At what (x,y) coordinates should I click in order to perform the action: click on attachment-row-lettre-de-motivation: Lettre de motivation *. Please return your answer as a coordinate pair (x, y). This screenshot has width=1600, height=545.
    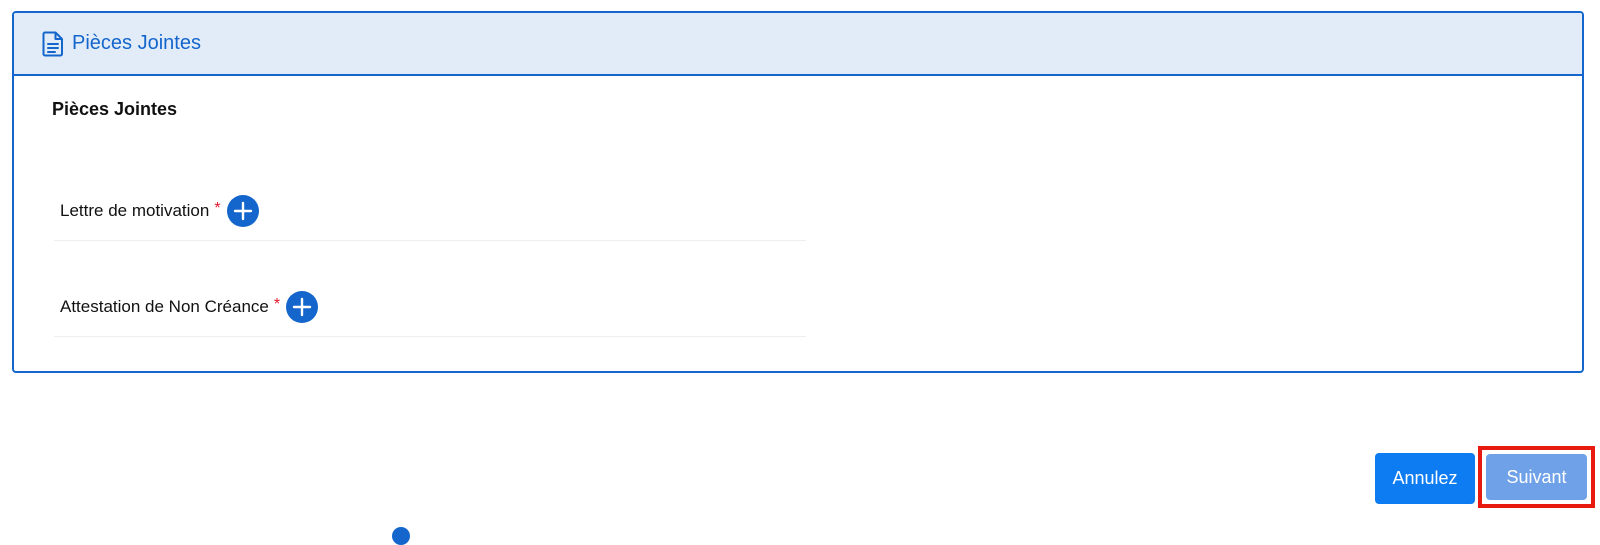
    Looking at the image, I should click on (430, 211).